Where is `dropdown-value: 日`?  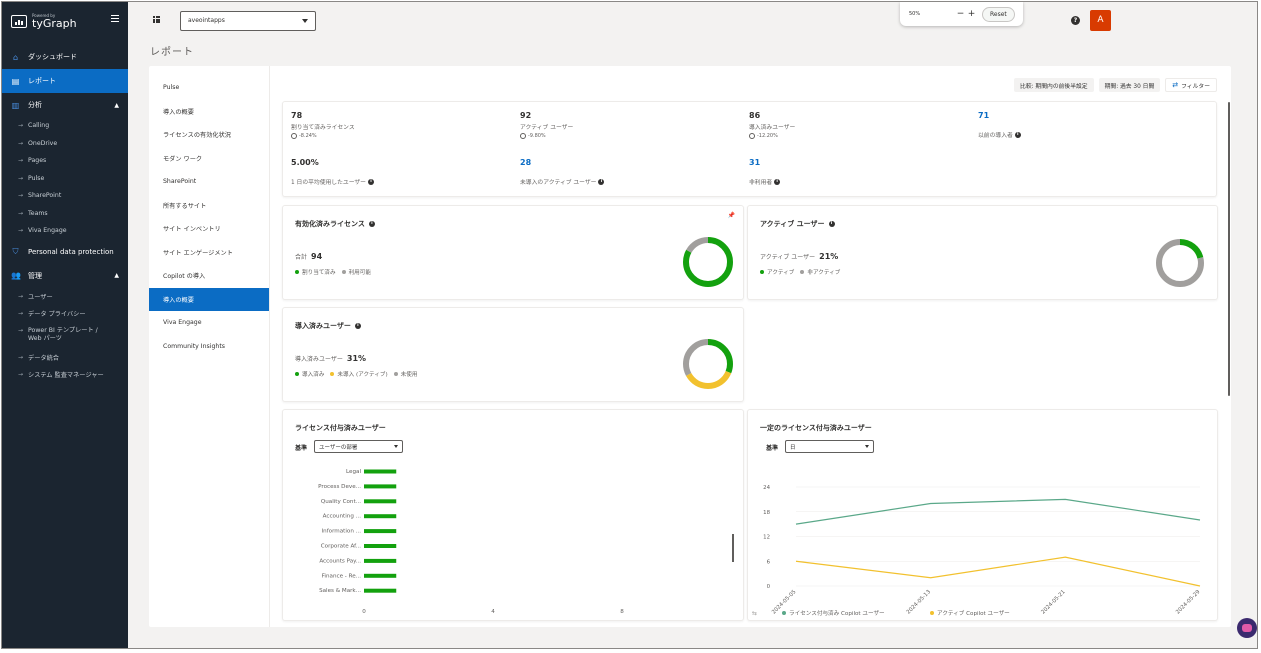
dropdown-value: 日 is located at coordinates (793, 448).